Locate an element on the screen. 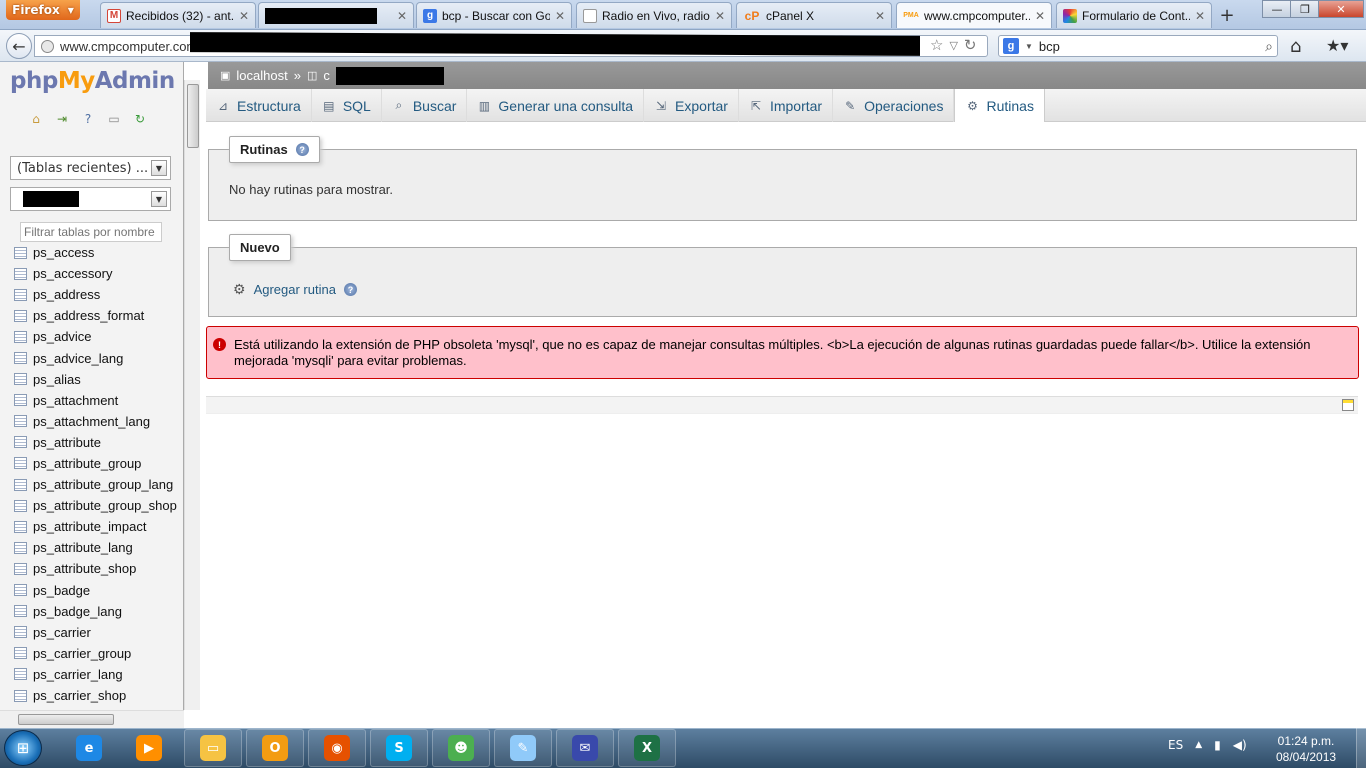  table-name: ps_advice_lang is located at coordinates (78, 358).